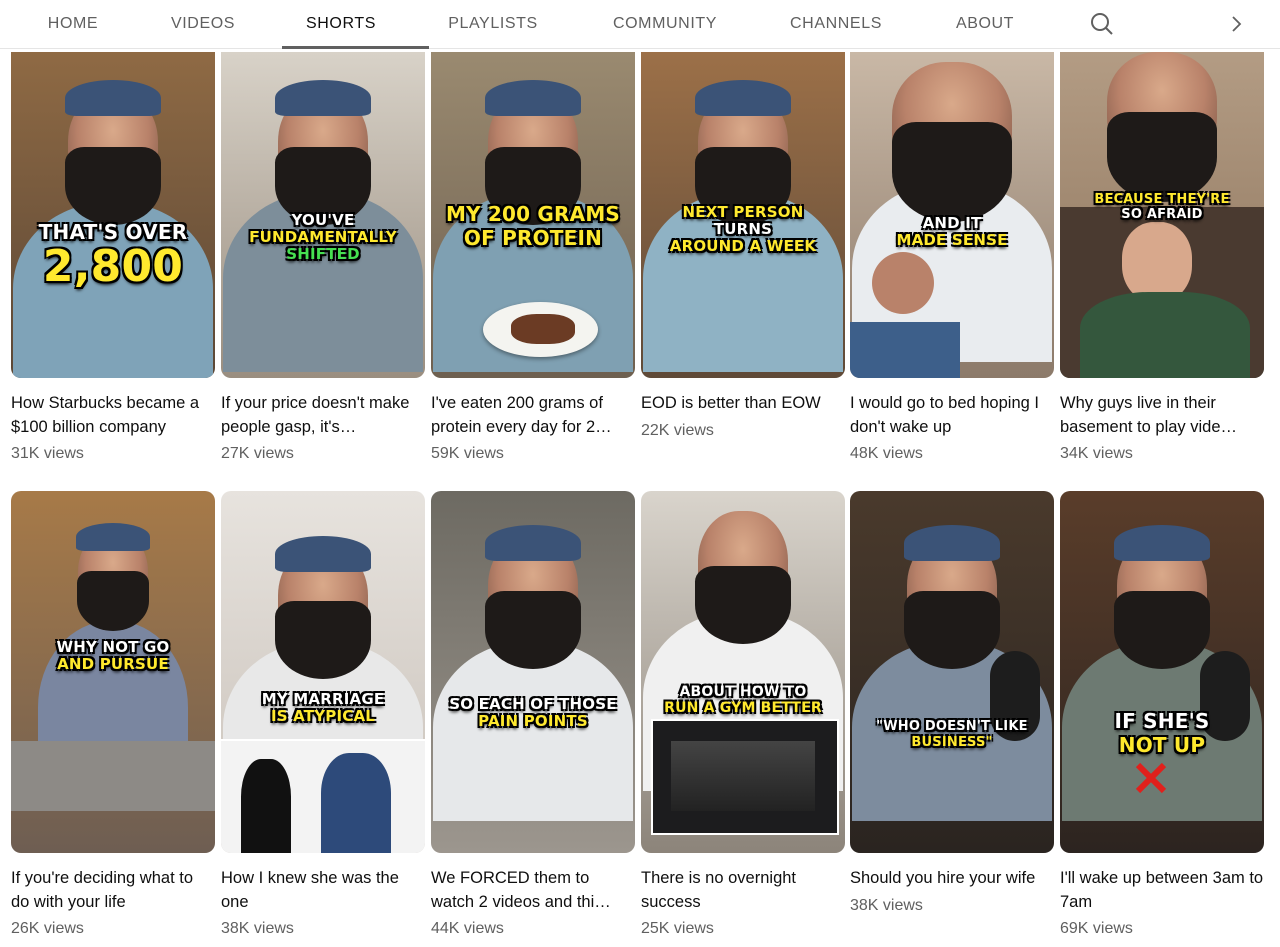  I want to click on thumbnail-caption: AND IT MADE SENSE, so click(952, 231).